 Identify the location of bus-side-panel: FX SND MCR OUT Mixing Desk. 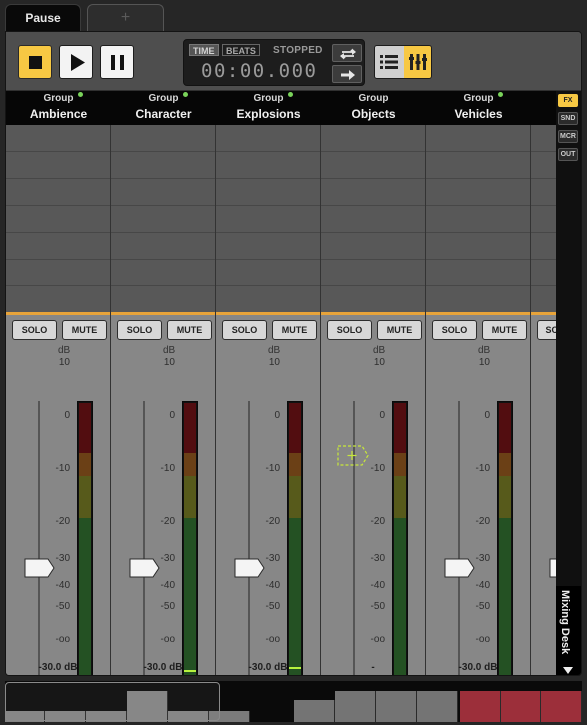
(568, 383).